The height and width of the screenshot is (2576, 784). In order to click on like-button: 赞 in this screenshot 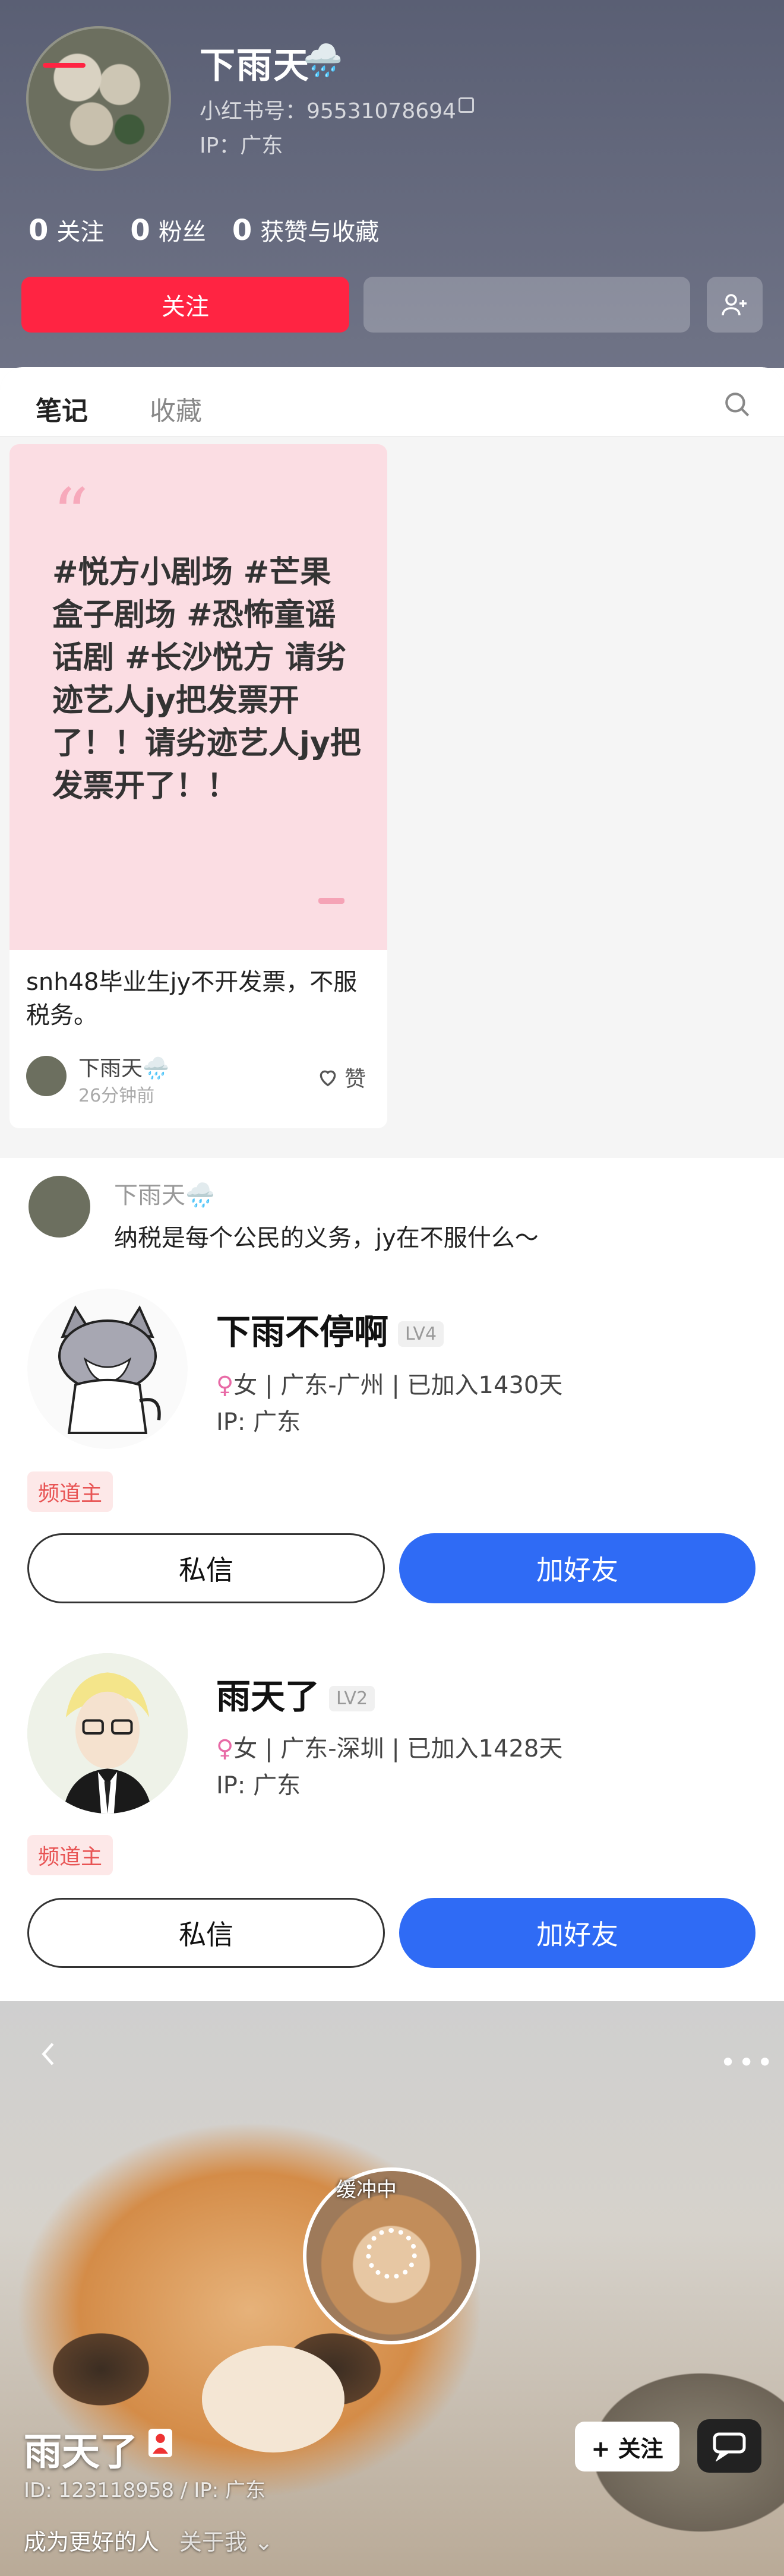, I will do `click(341, 1077)`.